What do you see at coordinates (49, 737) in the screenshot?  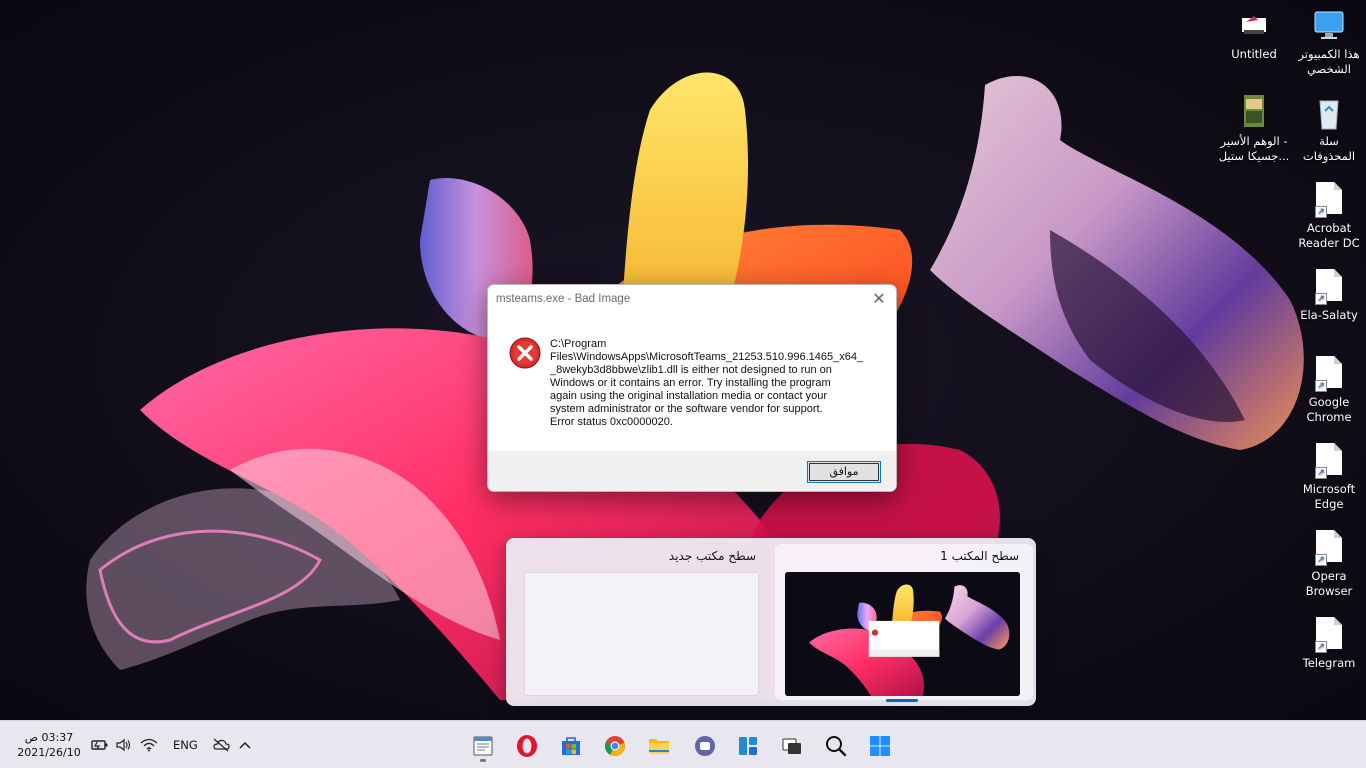 I see `clock-time: 03:37 ص` at bounding box center [49, 737].